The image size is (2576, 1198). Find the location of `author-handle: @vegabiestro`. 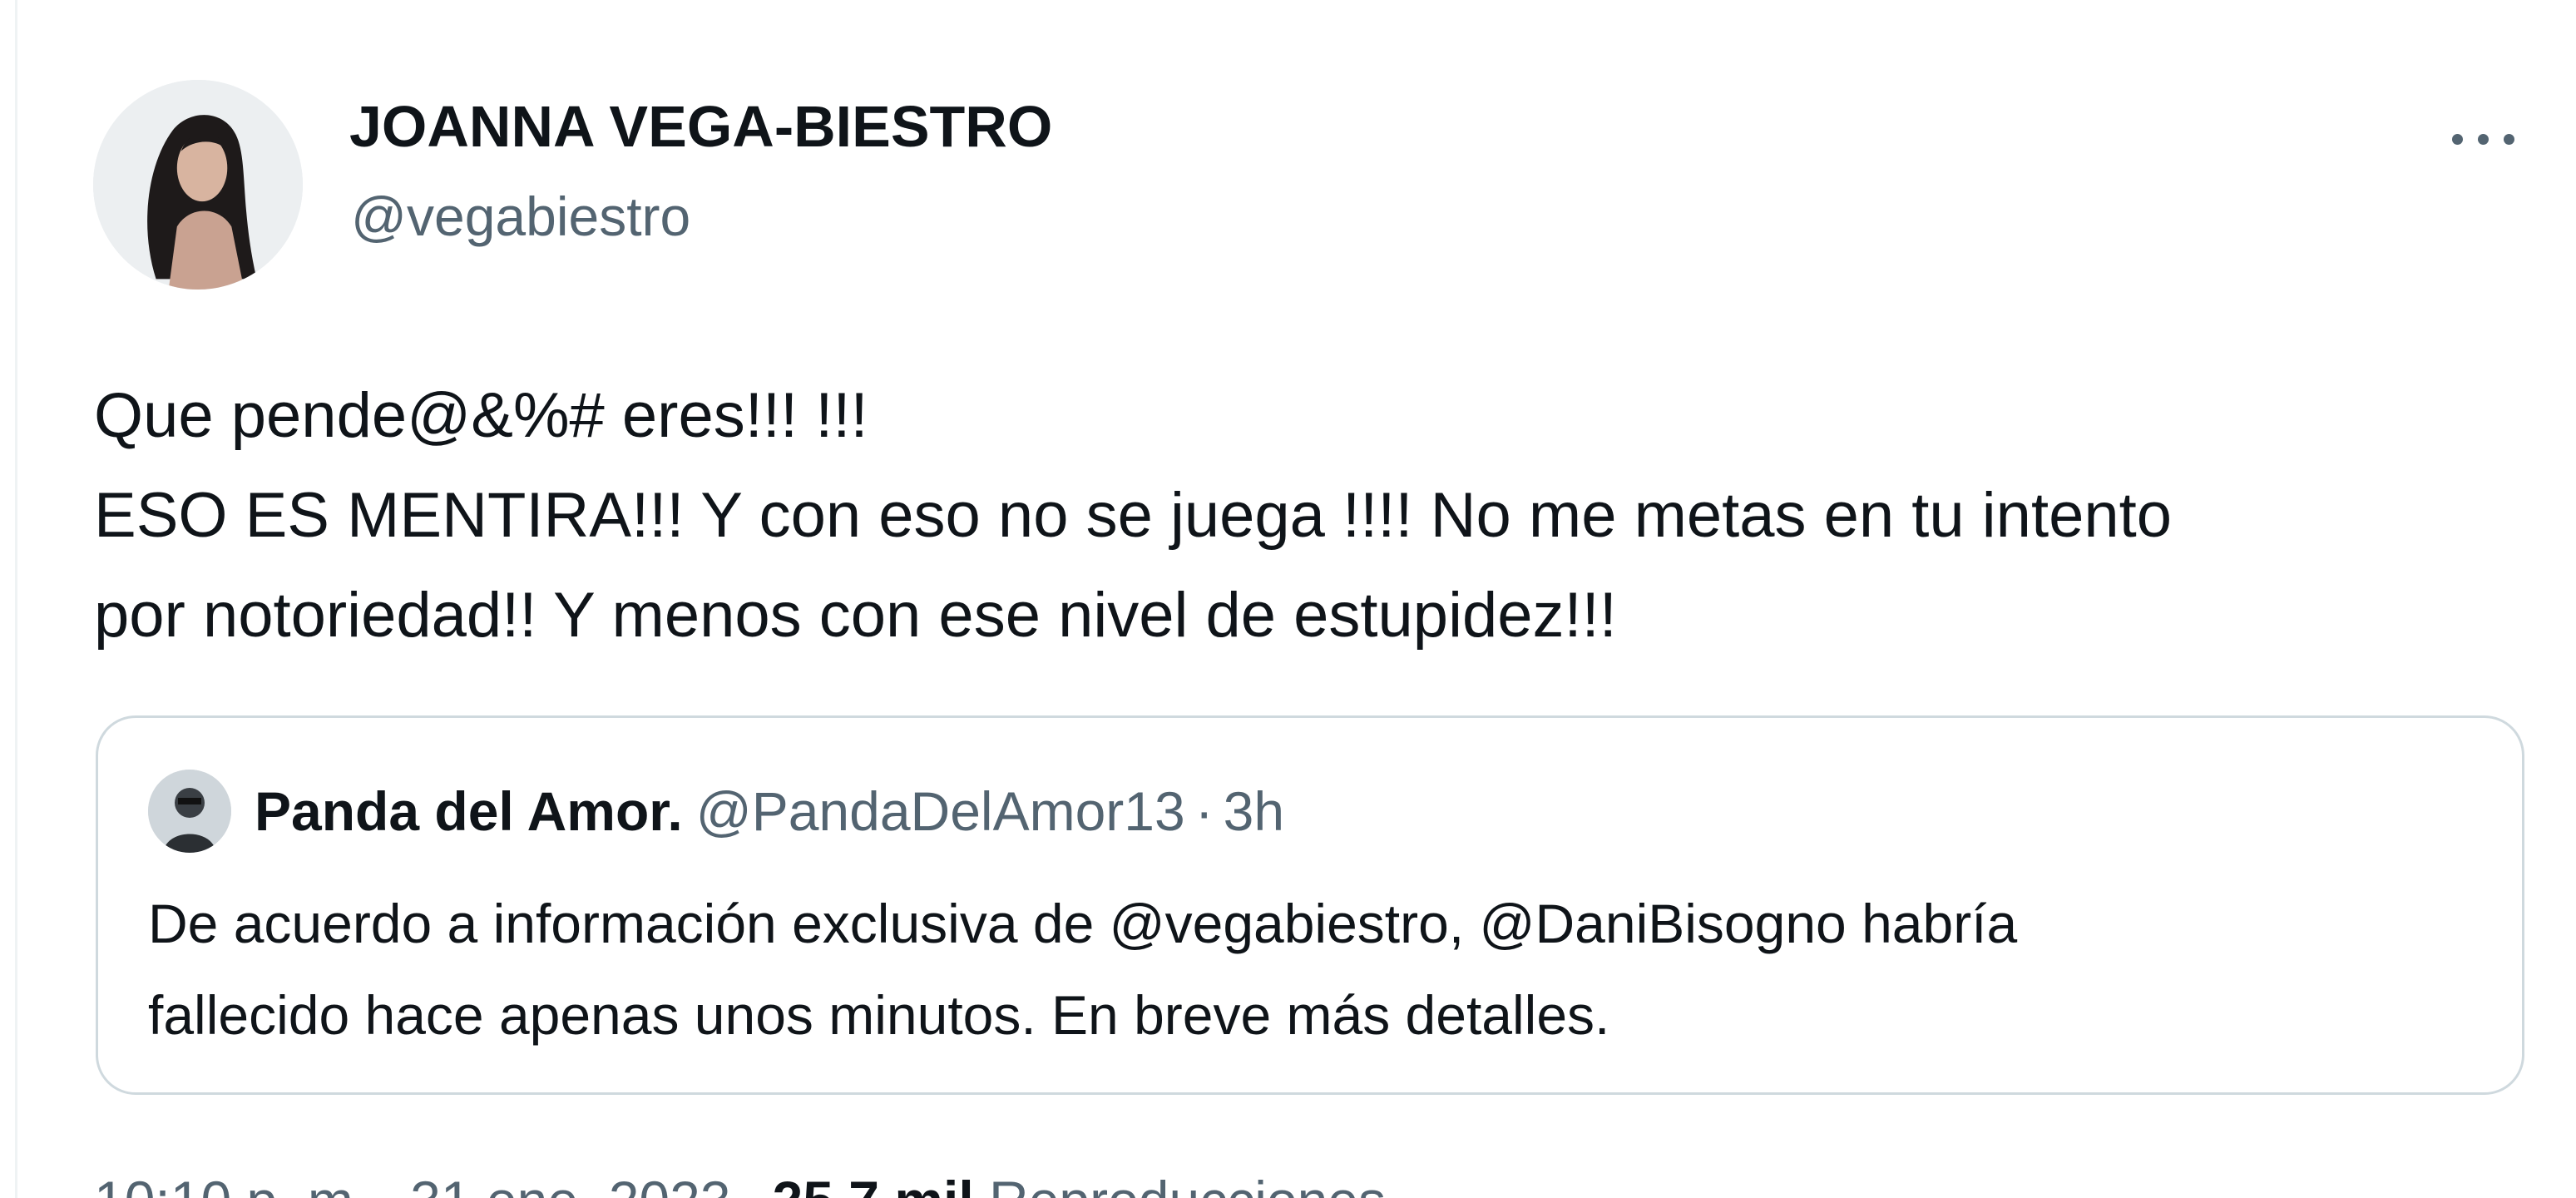

author-handle: @vegabiestro is located at coordinates (520, 216).